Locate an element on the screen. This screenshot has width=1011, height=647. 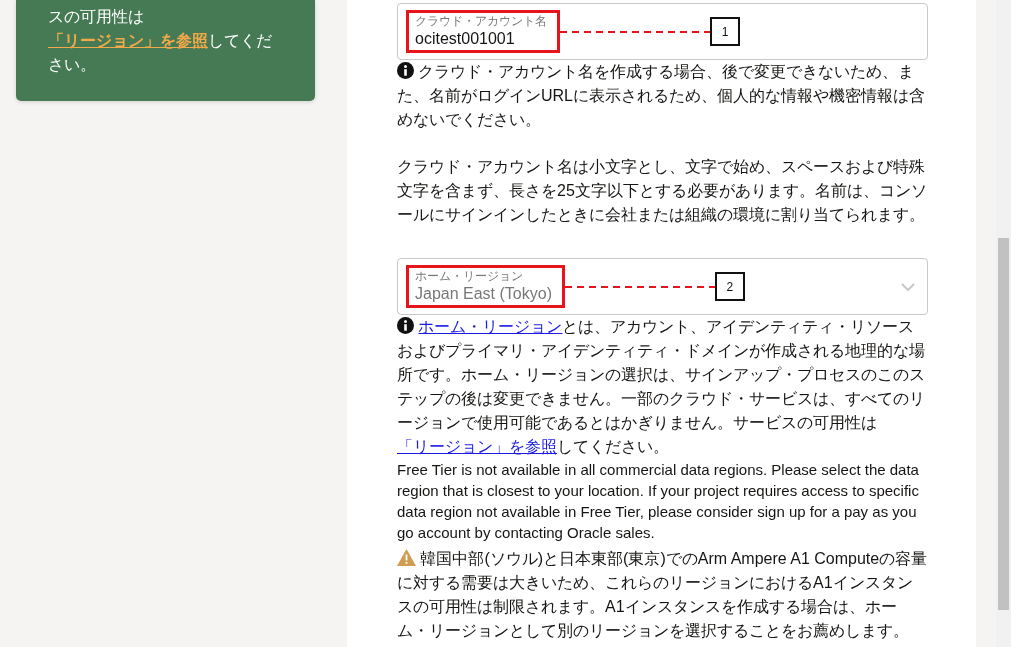
field-label: クラウド・アカウント名 is located at coordinates (481, 21).